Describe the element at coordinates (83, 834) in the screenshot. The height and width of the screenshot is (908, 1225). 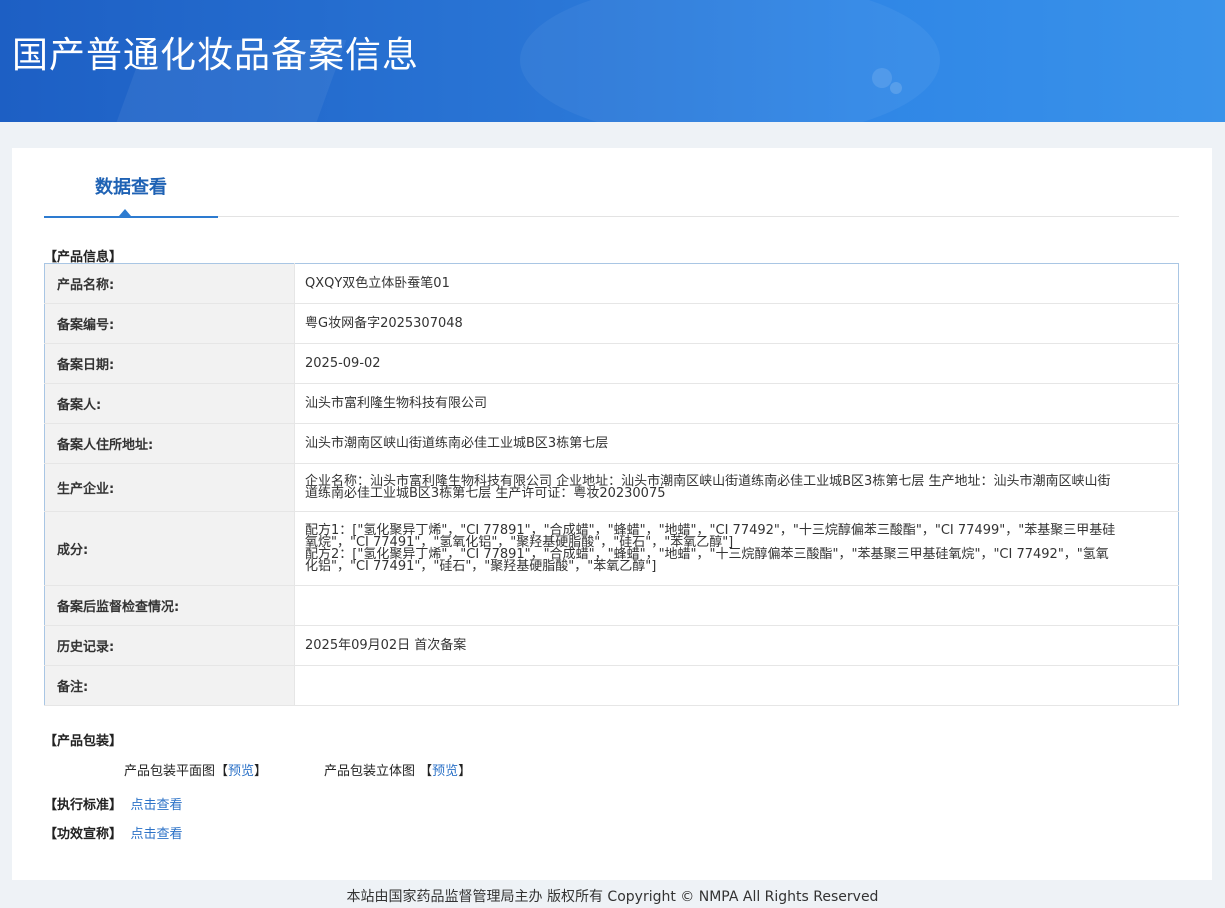
I see `efficacy-heading: 【功效宣称】` at that location.